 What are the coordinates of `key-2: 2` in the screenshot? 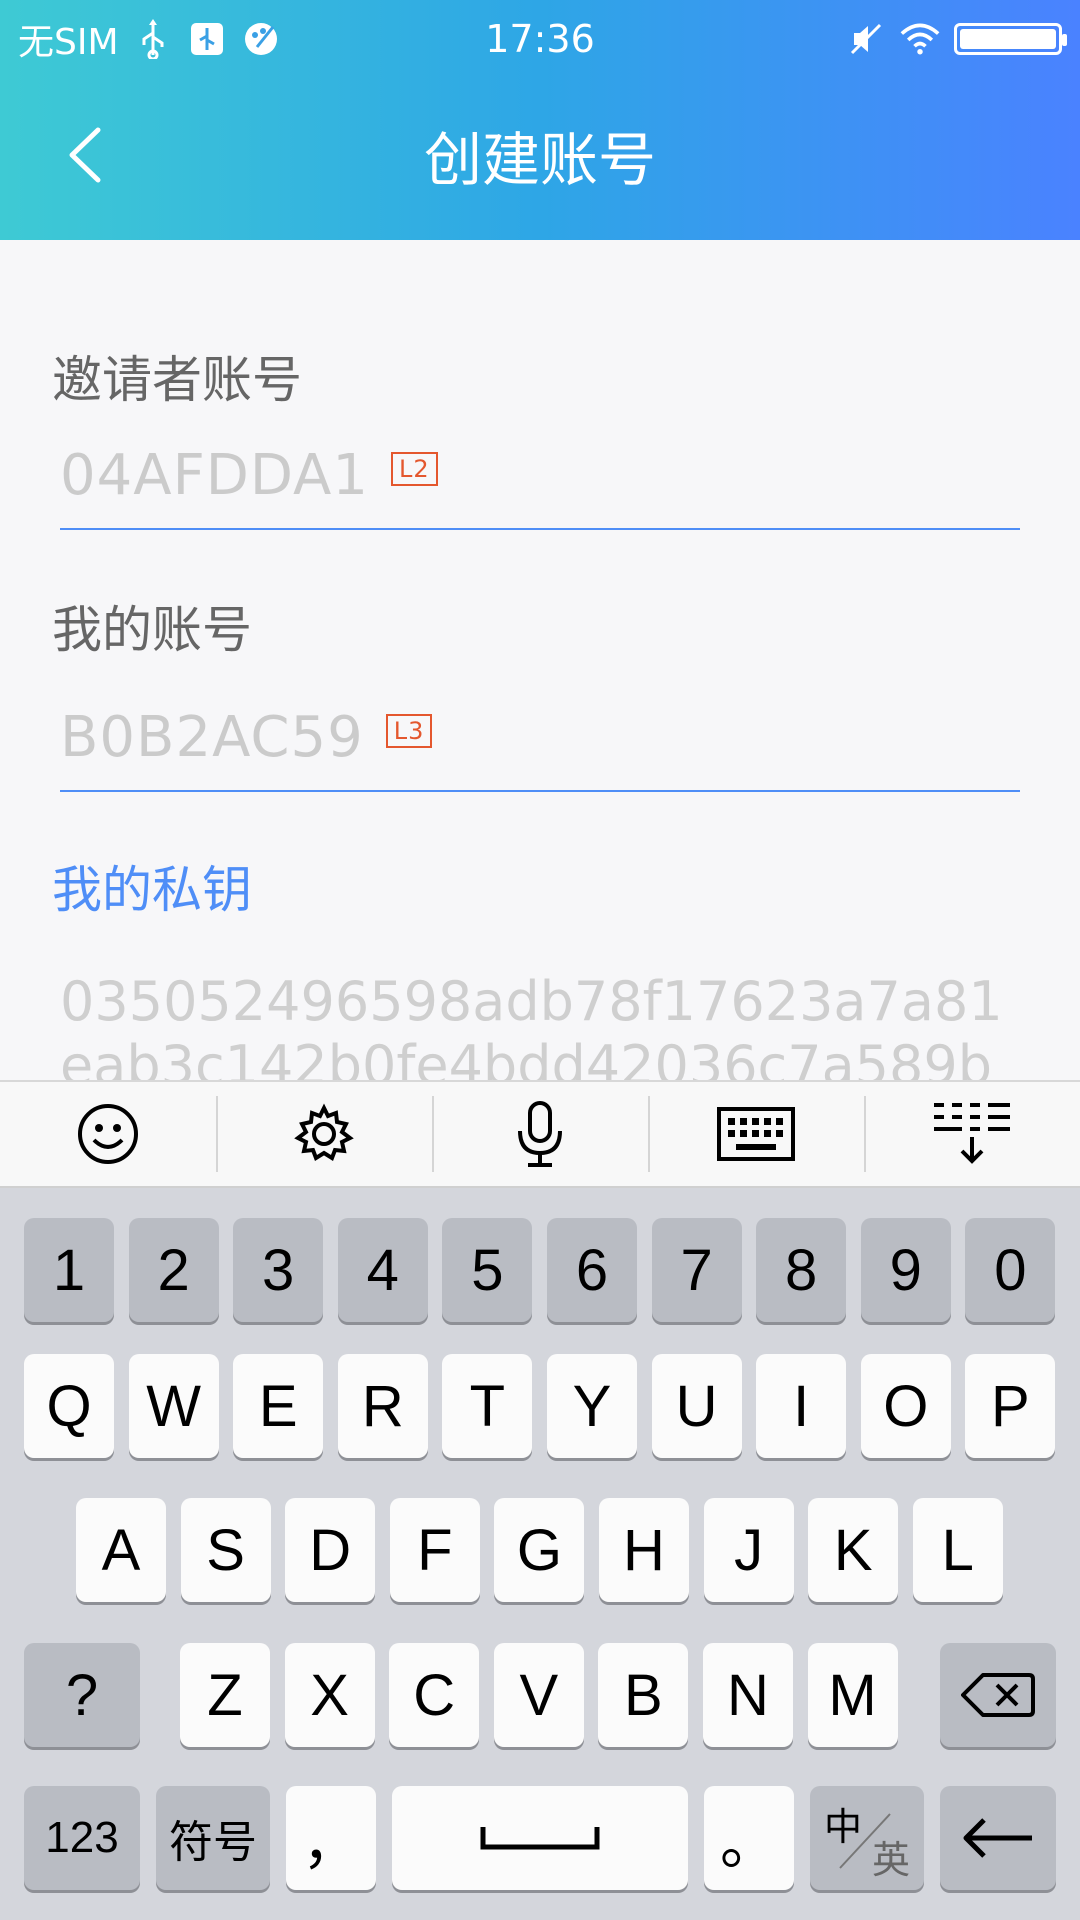 It's located at (173, 1270).